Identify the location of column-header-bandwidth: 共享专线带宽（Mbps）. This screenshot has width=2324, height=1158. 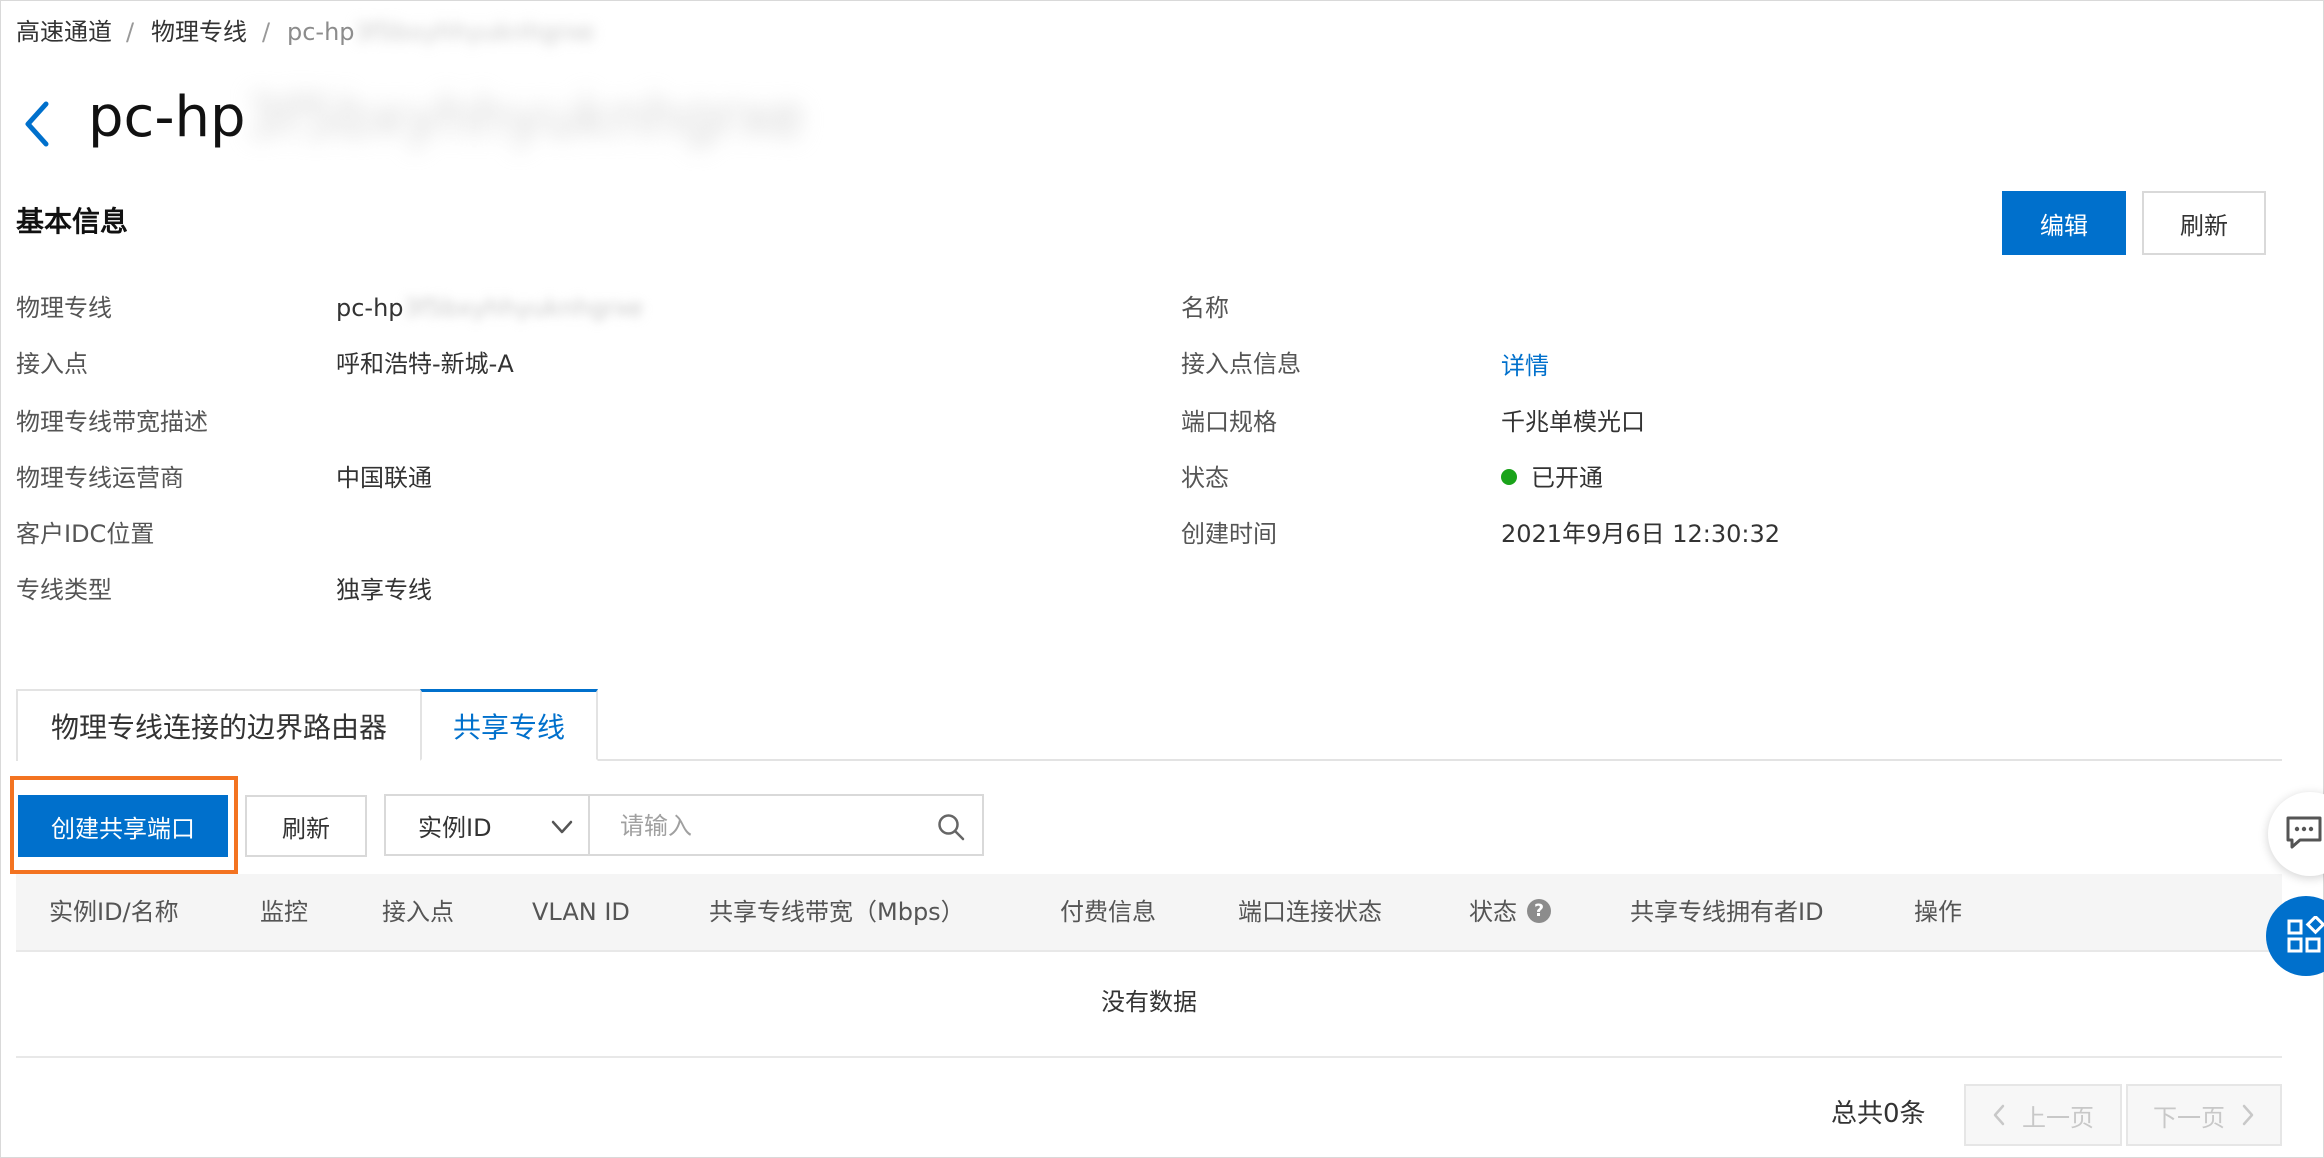
(837, 912).